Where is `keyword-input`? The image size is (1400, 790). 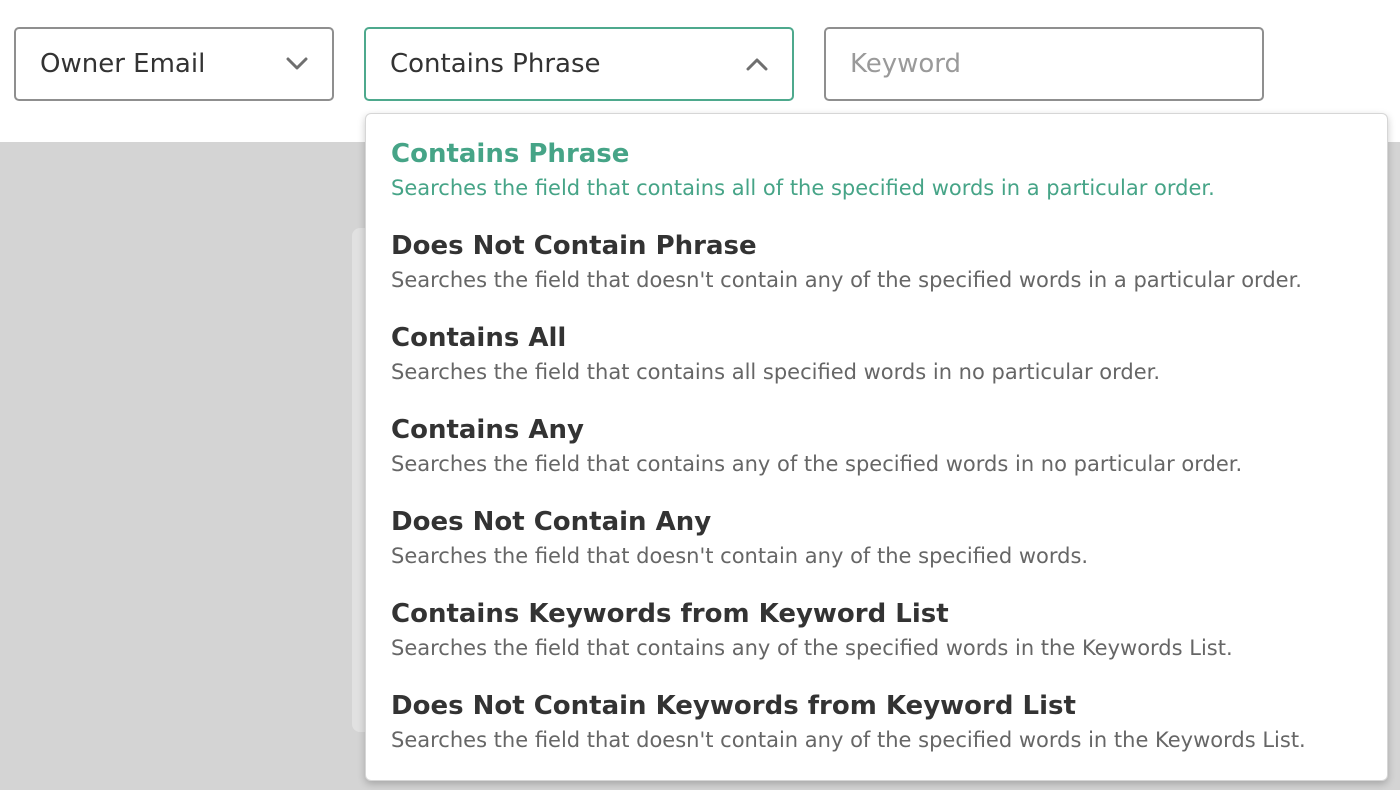 keyword-input is located at coordinates (1044, 64).